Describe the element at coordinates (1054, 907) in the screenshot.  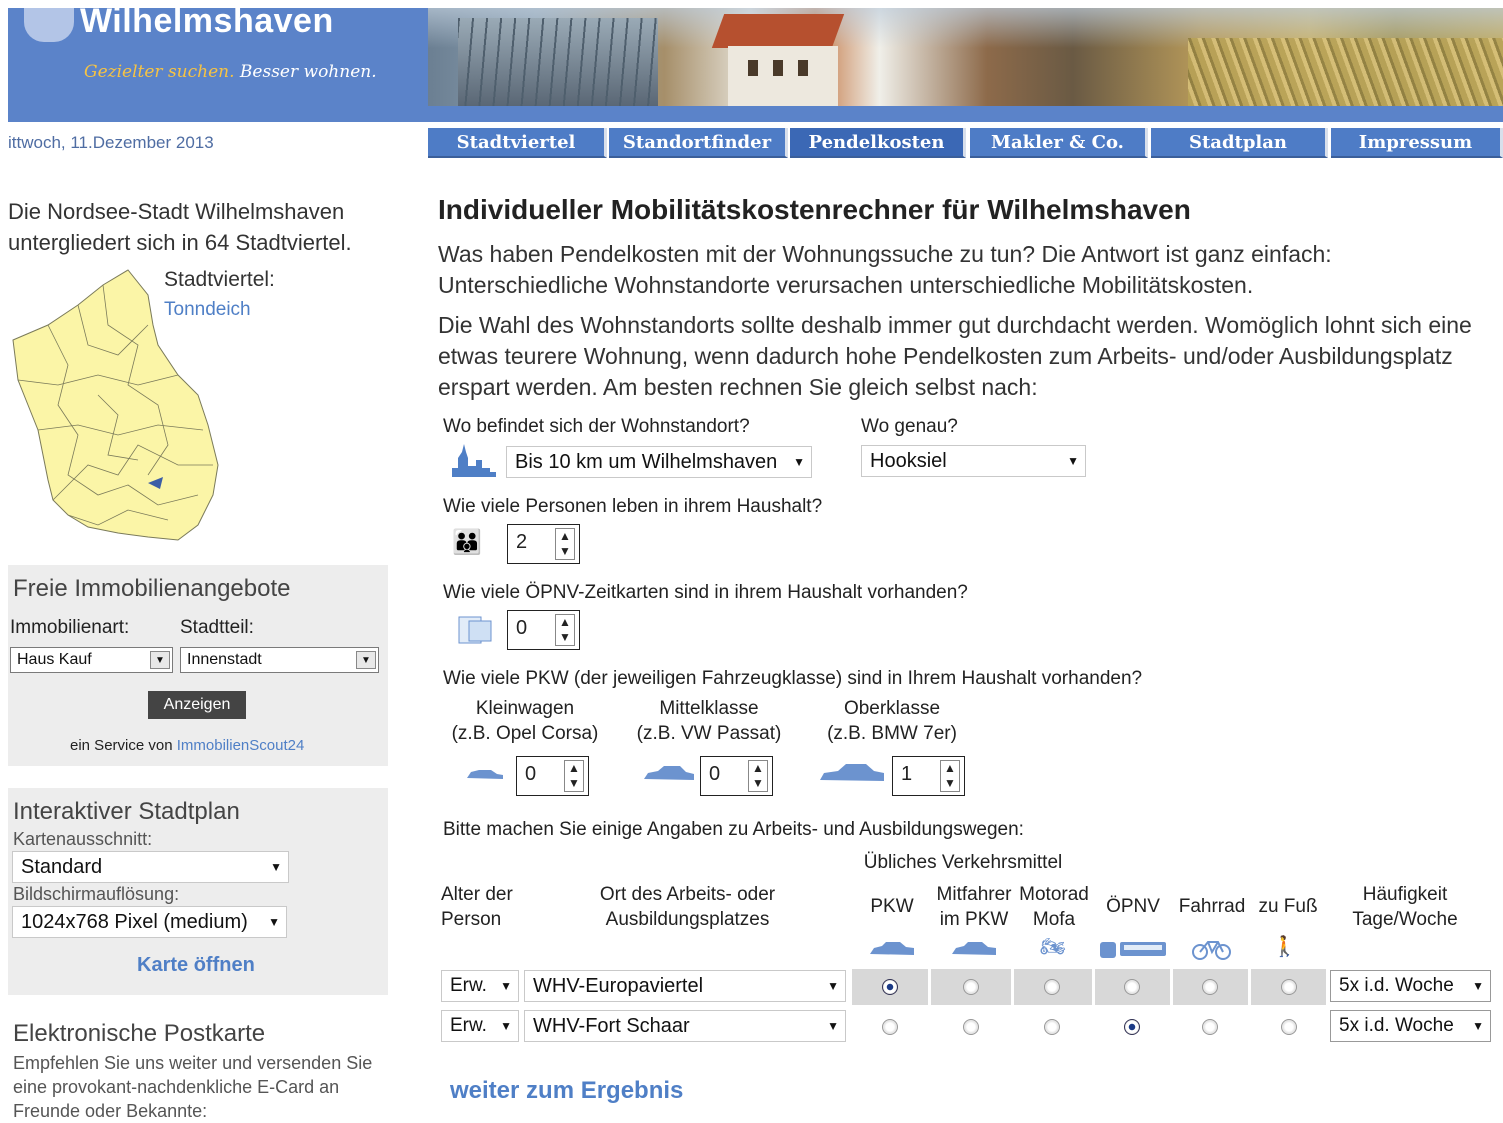
I see `mode-header-motorrad: Motorad Mofa` at that location.